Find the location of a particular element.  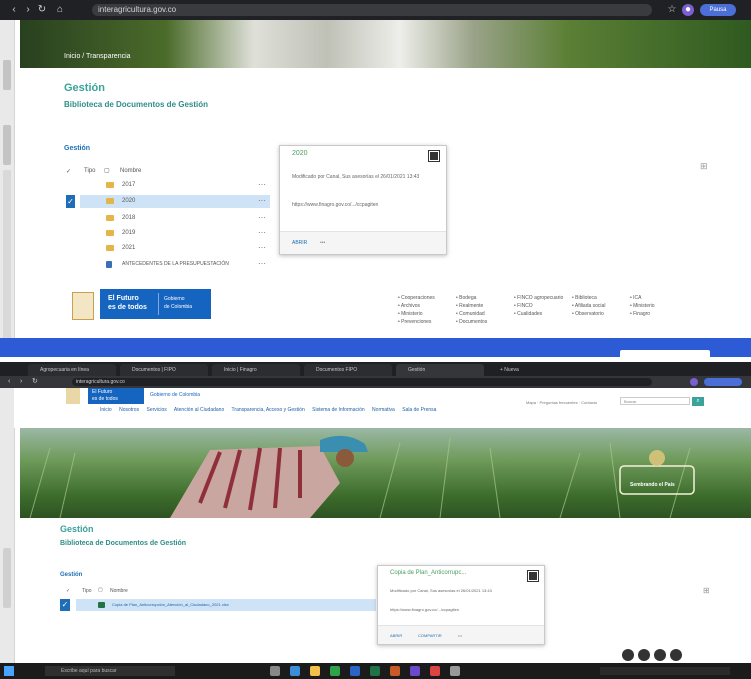

list-item: 2017 ⋯ is located at coordinates (185, 185).